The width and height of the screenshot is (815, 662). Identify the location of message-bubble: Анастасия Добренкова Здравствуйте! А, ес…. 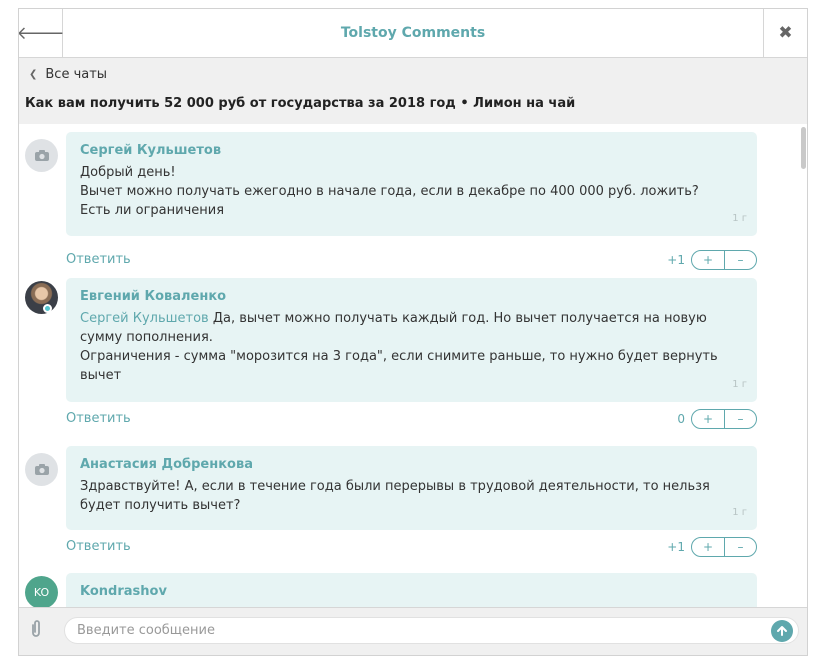
(411, 488).